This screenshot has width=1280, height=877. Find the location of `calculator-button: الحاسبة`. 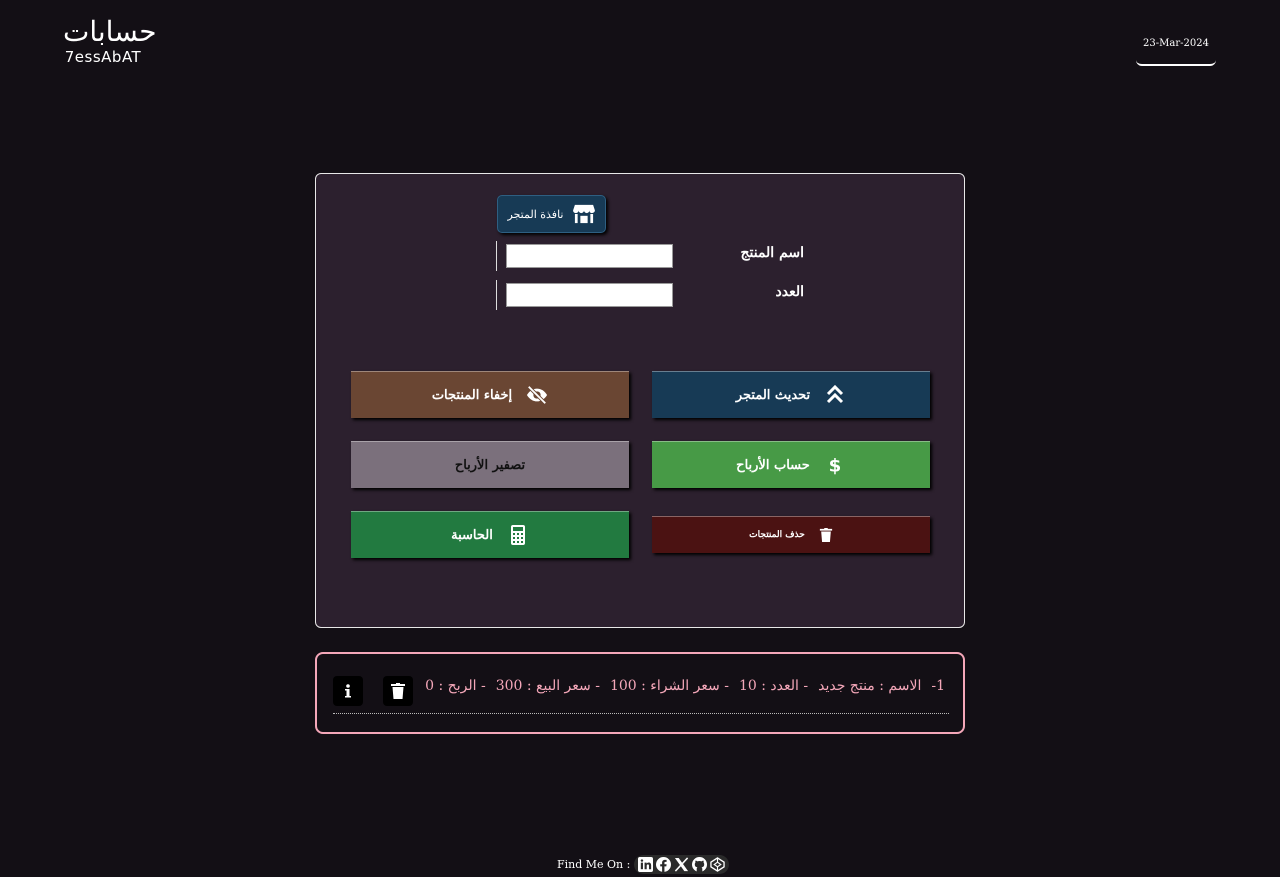

calculator-button: الحاسبة is located at coordinates (490, 534).